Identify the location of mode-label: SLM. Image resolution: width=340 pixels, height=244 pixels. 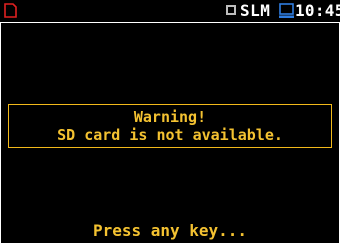
(255, 10).